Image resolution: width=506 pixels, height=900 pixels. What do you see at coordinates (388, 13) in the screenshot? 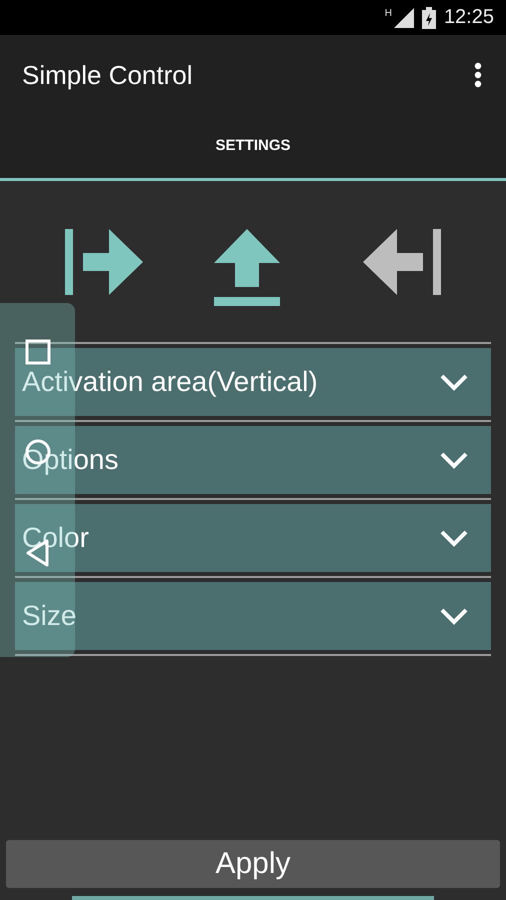
I see `network-type: H` at bounding box center [388, 13].